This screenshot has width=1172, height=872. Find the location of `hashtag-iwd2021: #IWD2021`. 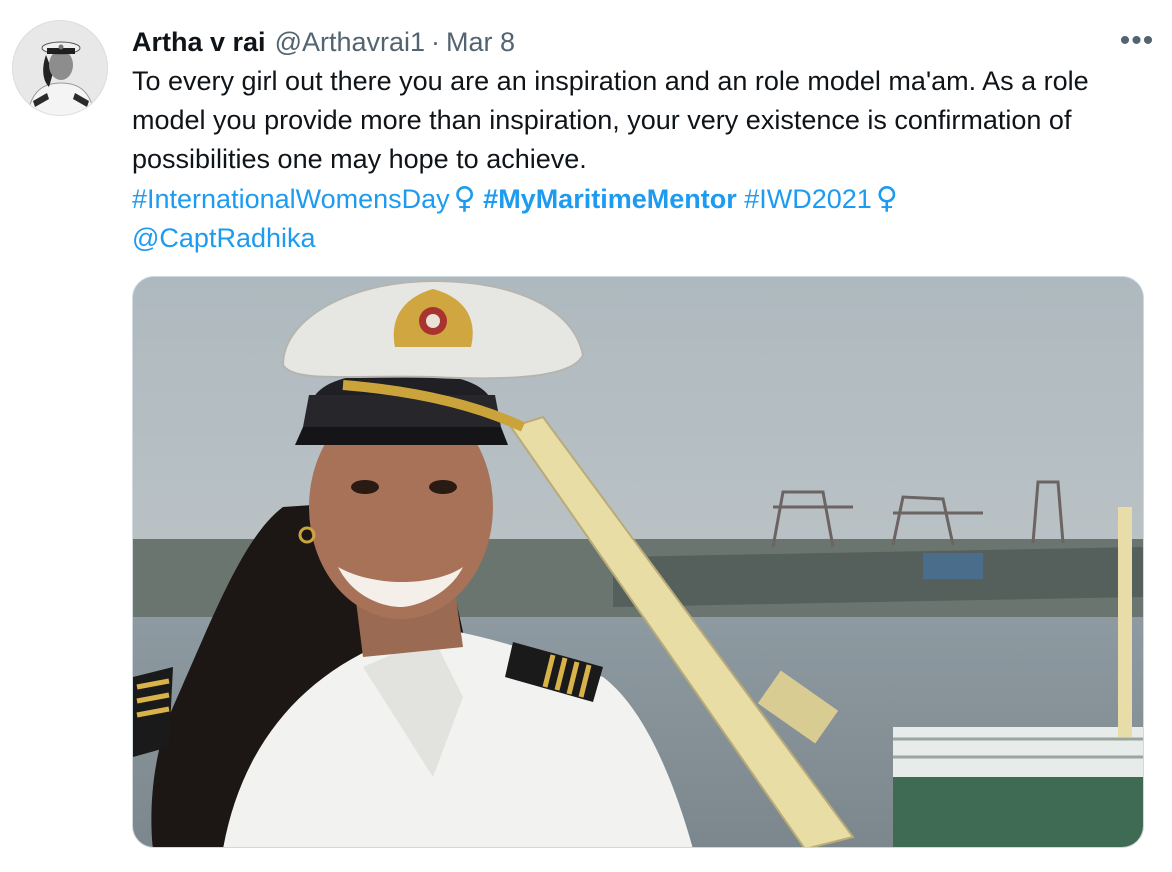

hashtag-iwd2021: #IWD2021 is located at coordinates (808, 199).